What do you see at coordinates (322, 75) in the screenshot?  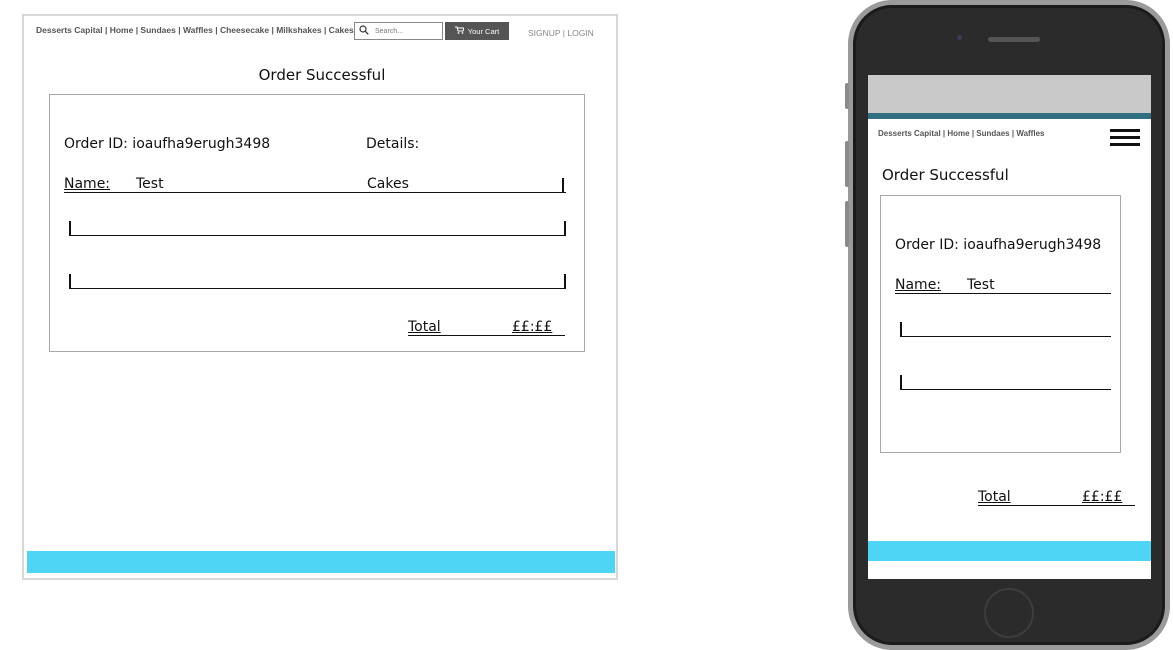 I see `page-title: Order Successful` at bounding box center [322, 75].